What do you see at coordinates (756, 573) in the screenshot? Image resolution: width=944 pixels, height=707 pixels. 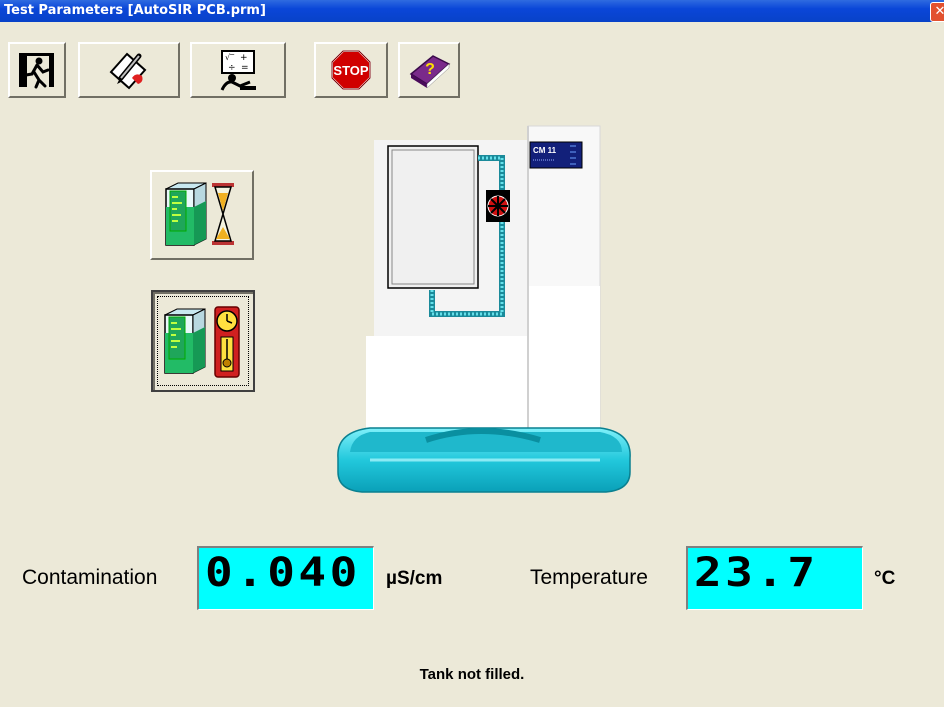 I see `temperature-value: 23.7` at bounding box center [756, 573].